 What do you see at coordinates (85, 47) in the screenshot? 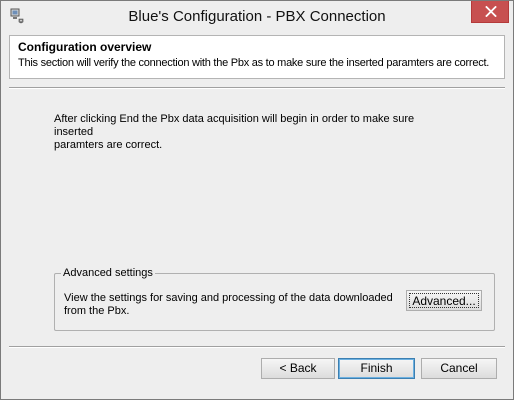
I see `page-title: Configuration overview` at bounding box center [85, 47].